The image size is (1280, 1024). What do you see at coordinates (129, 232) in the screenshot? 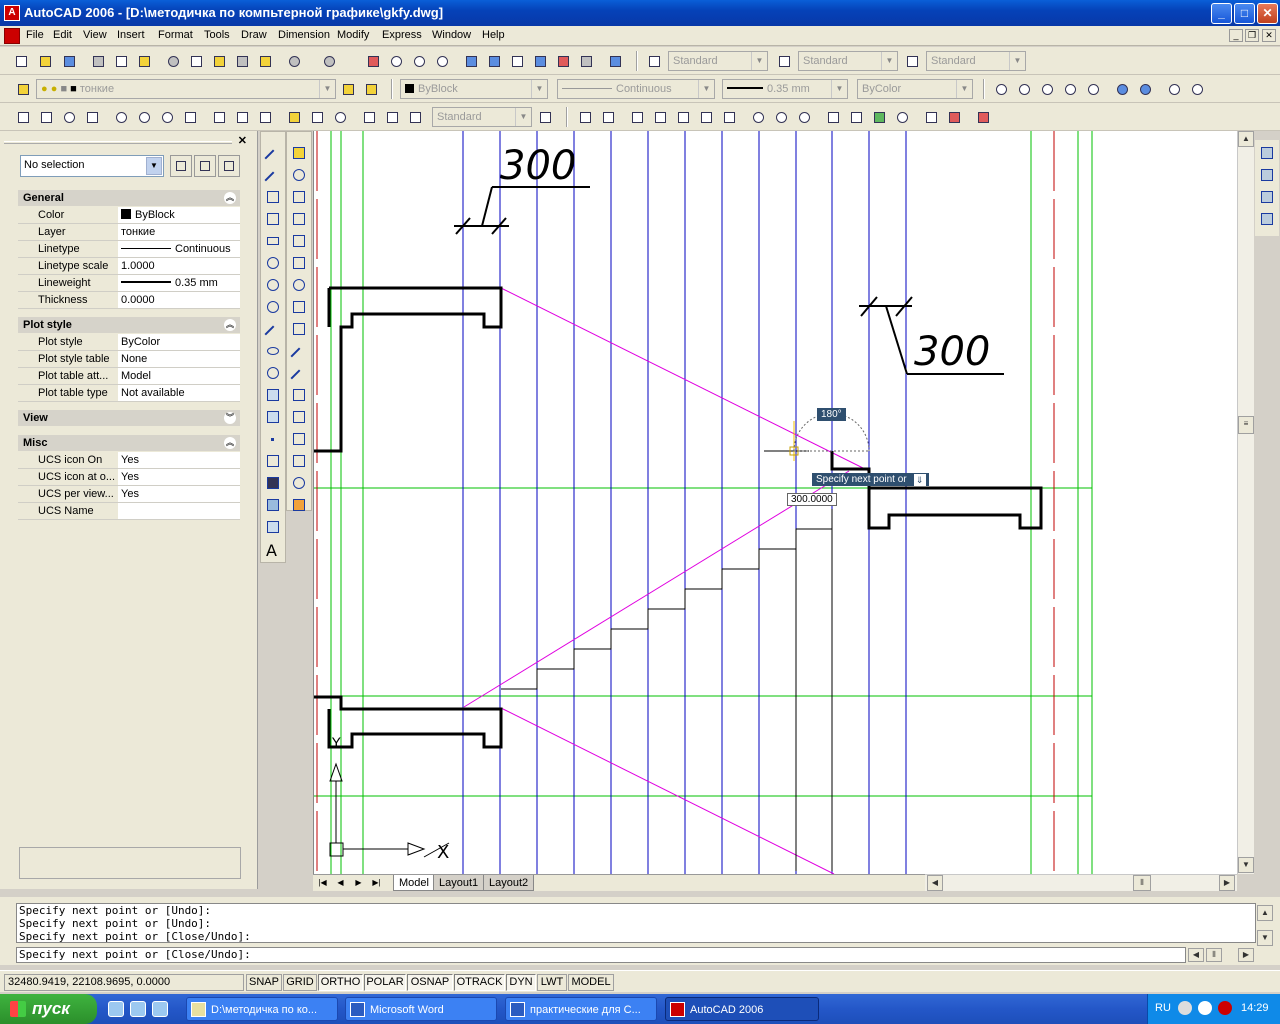
I see `prop-row-layer: Layer тонкие` at bounding box center [129, 232].